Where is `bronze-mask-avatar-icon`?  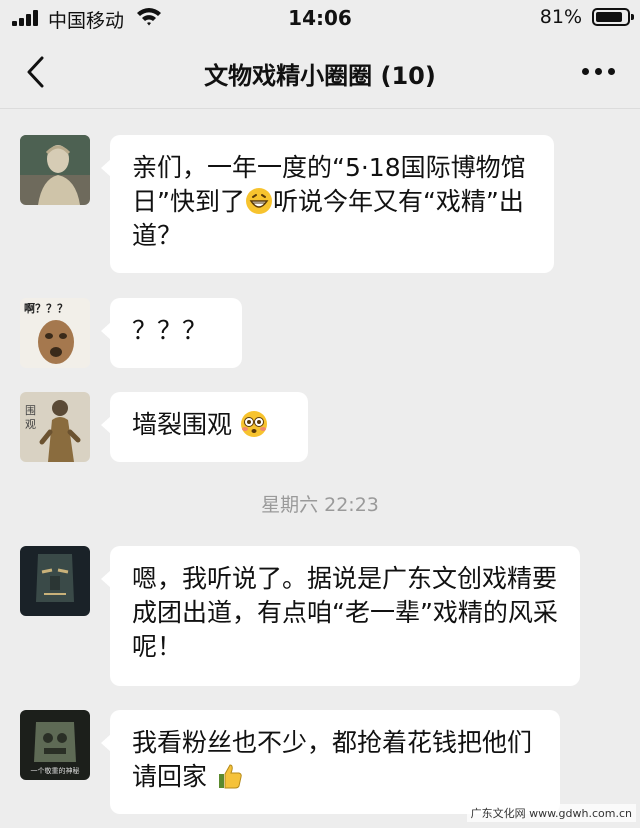 bronze-mask-avatar-icon is located at coordinates (55, 578).